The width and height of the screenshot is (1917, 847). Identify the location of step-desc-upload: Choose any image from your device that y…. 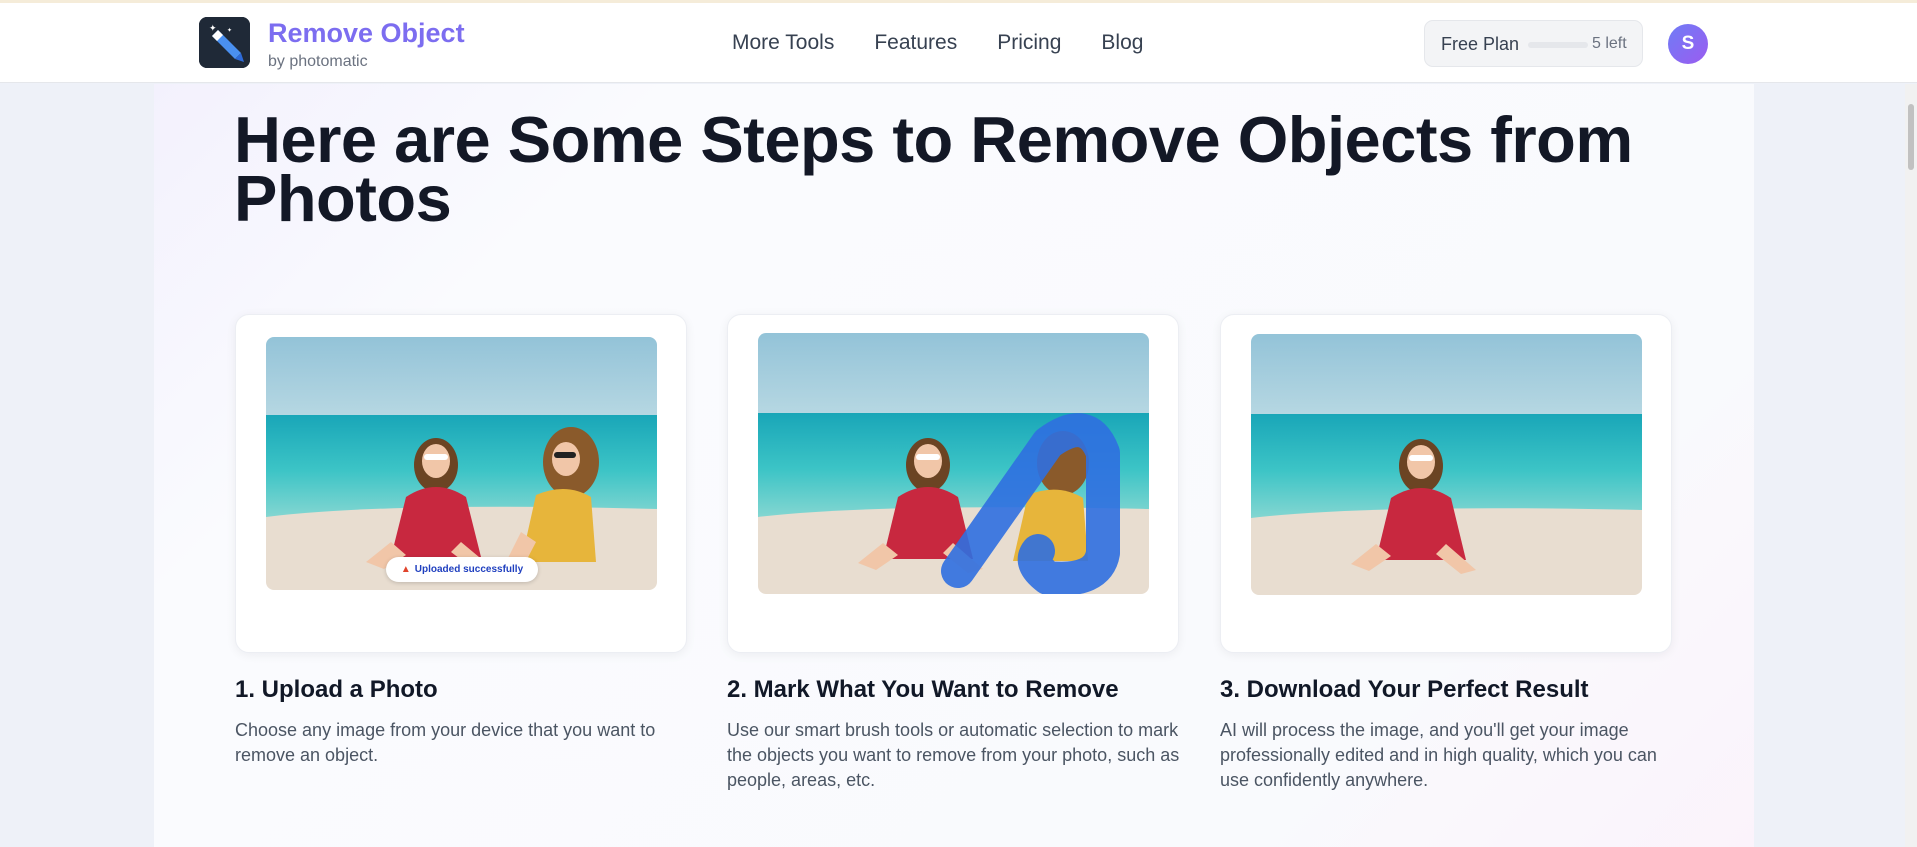
(445, 742).